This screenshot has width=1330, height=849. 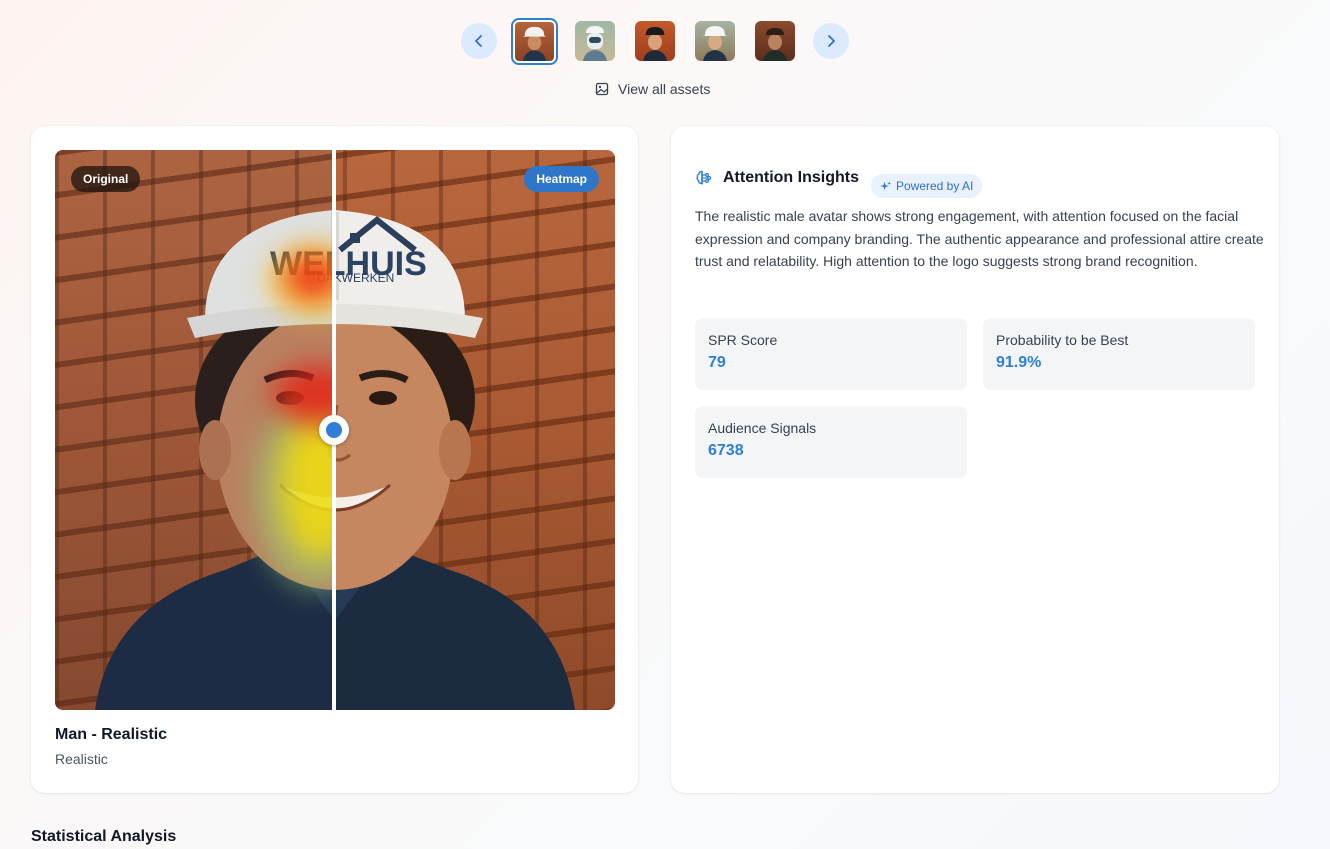 I want to click on carousel-prev-button, so click(x=479, y=41).